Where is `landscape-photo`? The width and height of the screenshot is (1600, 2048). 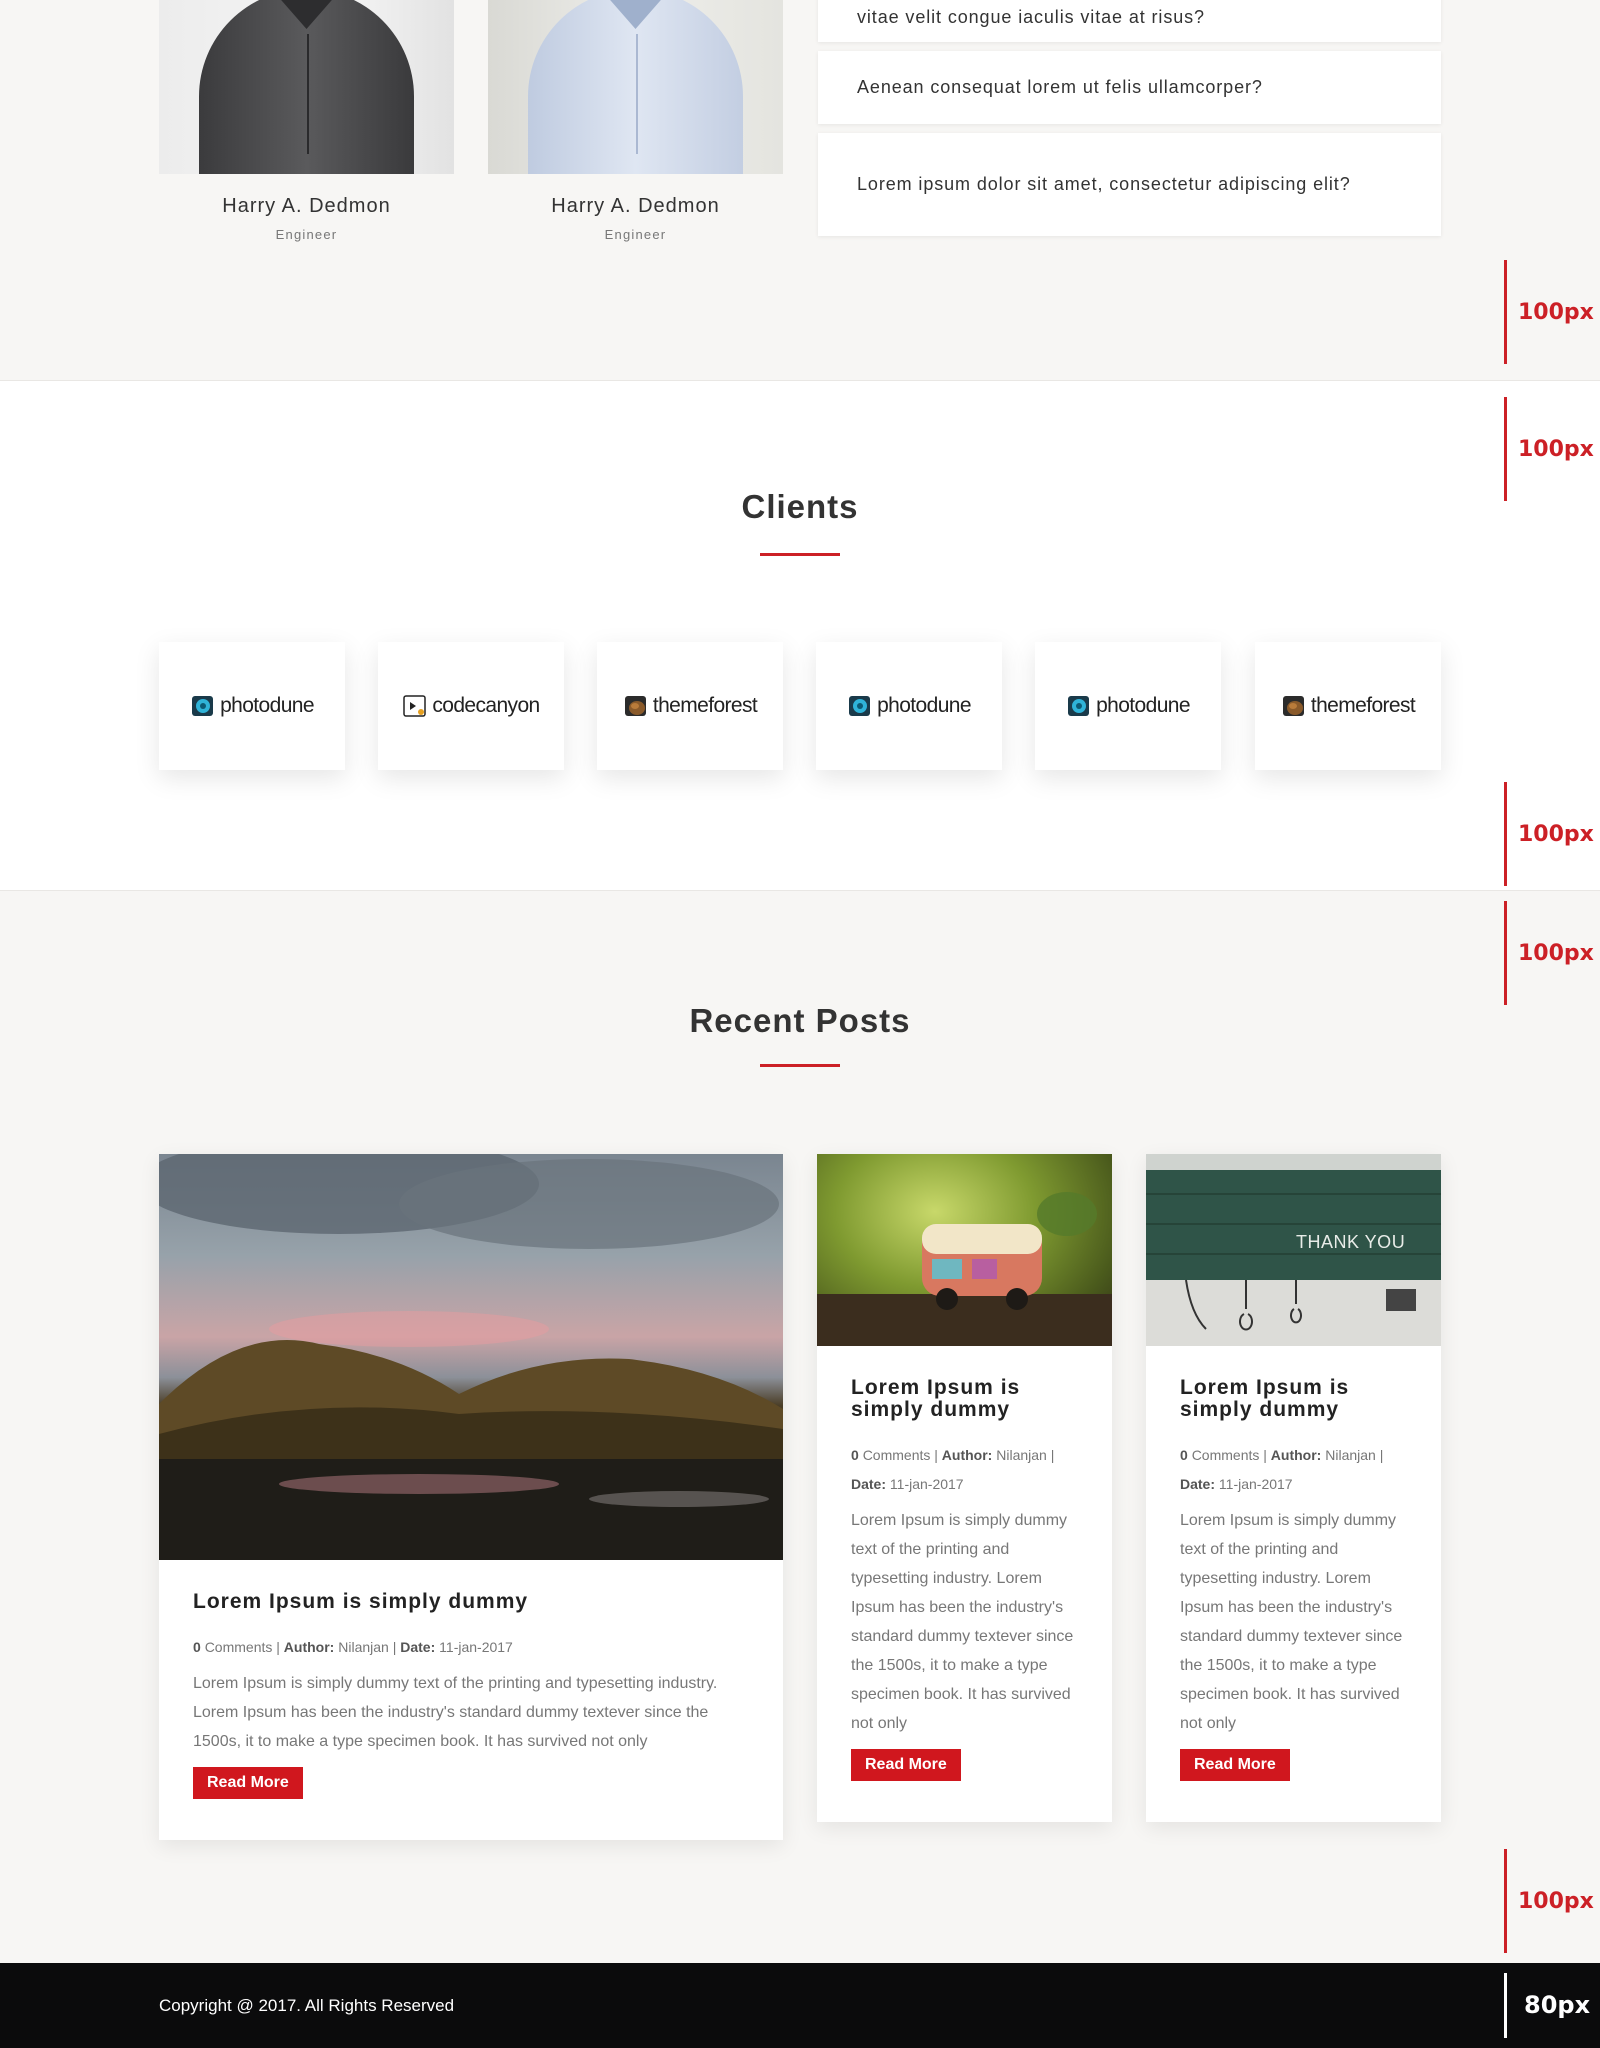 landscape-photo is located at coordinates (471, 1357).